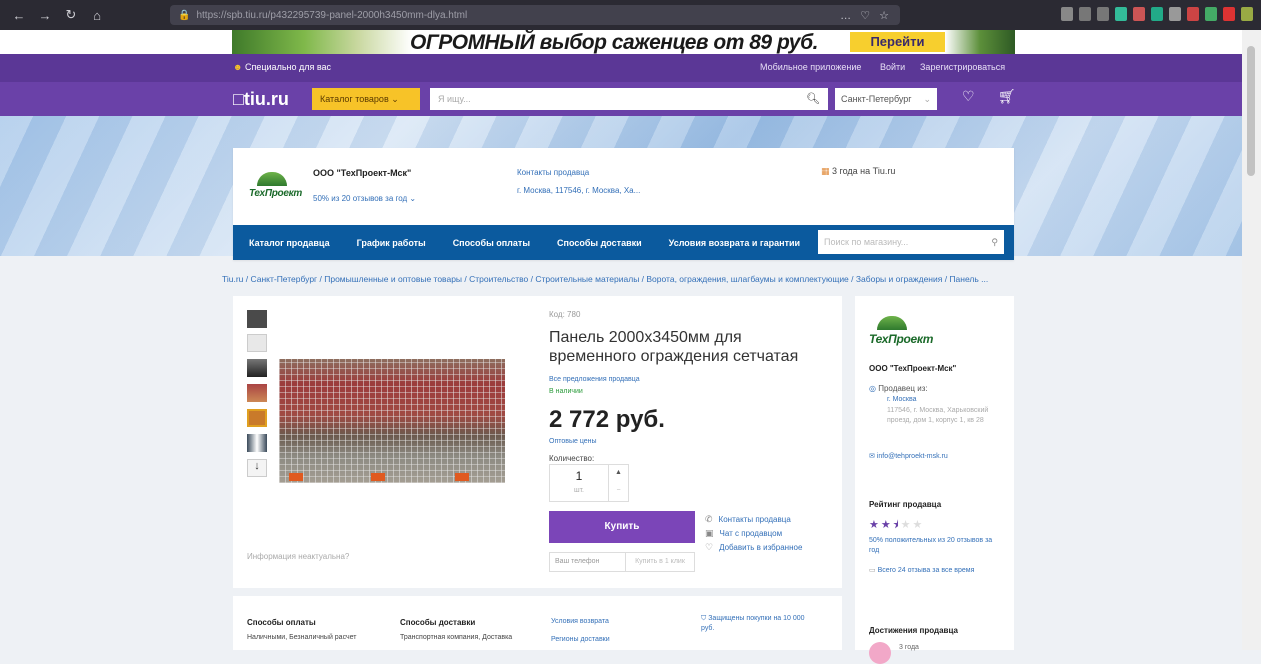 The height and width of the screenshot is (664, 1261). I want to click on contacts-action: ✆ Контакты продавца, so click(748, 519).